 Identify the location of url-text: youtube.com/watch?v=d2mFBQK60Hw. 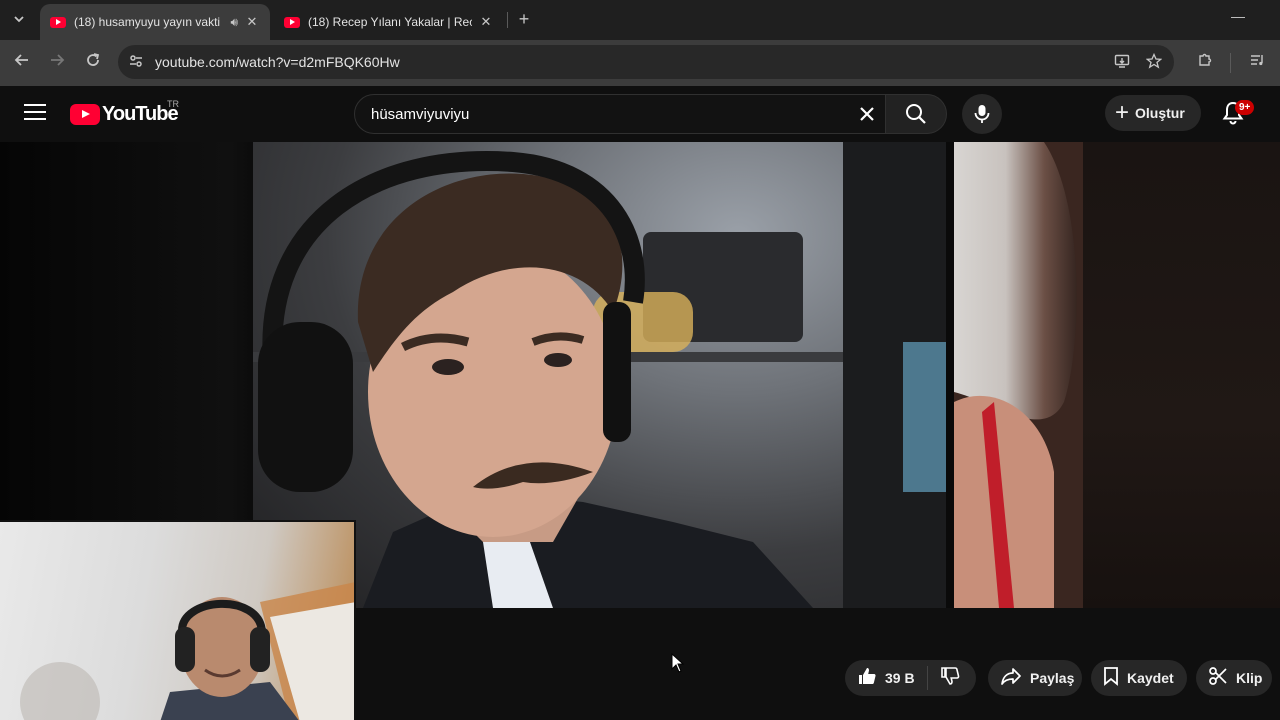
(277, 62).